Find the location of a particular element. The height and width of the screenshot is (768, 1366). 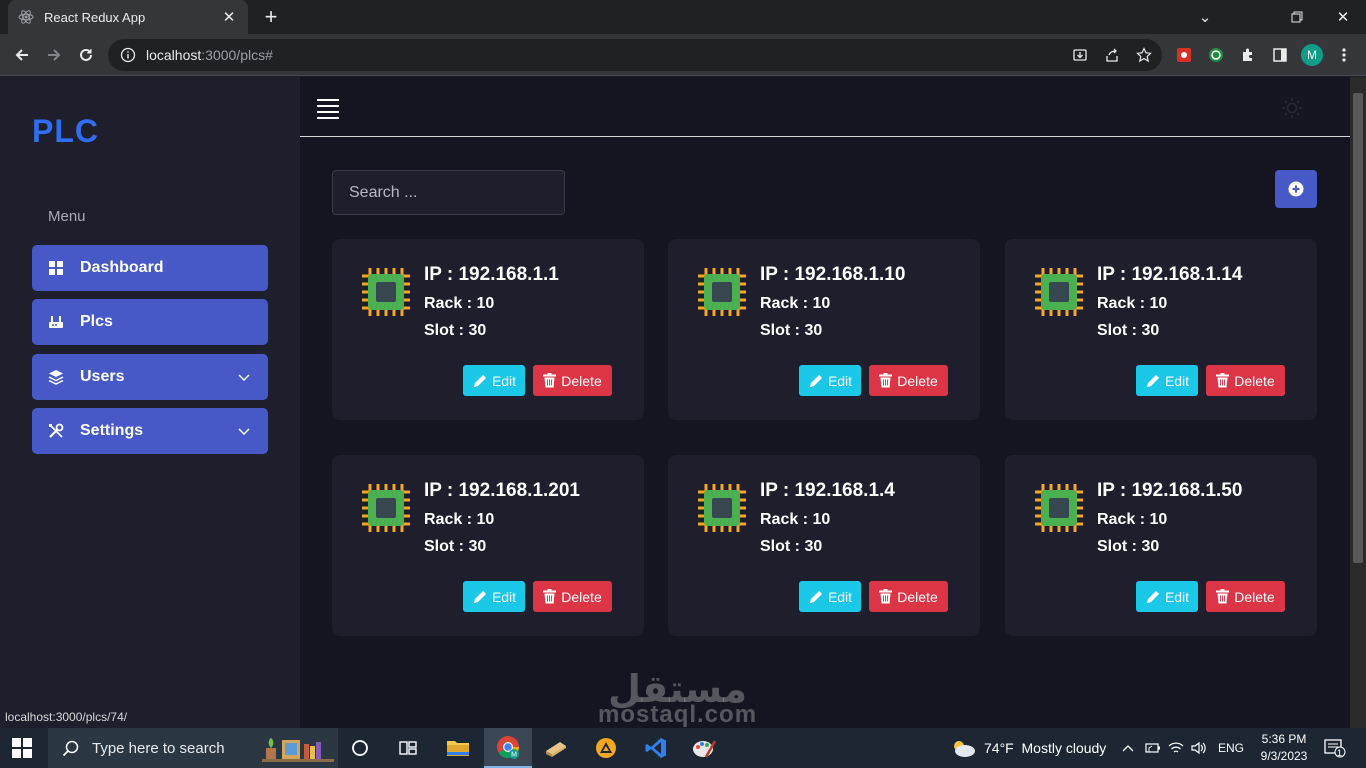

add-plc-button is located at coordinates (1296, 189).